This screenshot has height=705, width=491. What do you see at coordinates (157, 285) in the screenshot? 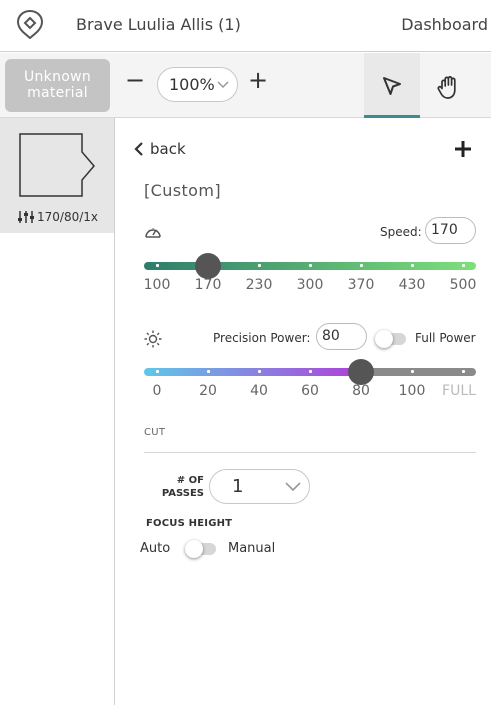
I see `speed-tick-label: 100` at bounding box center [157, 285].